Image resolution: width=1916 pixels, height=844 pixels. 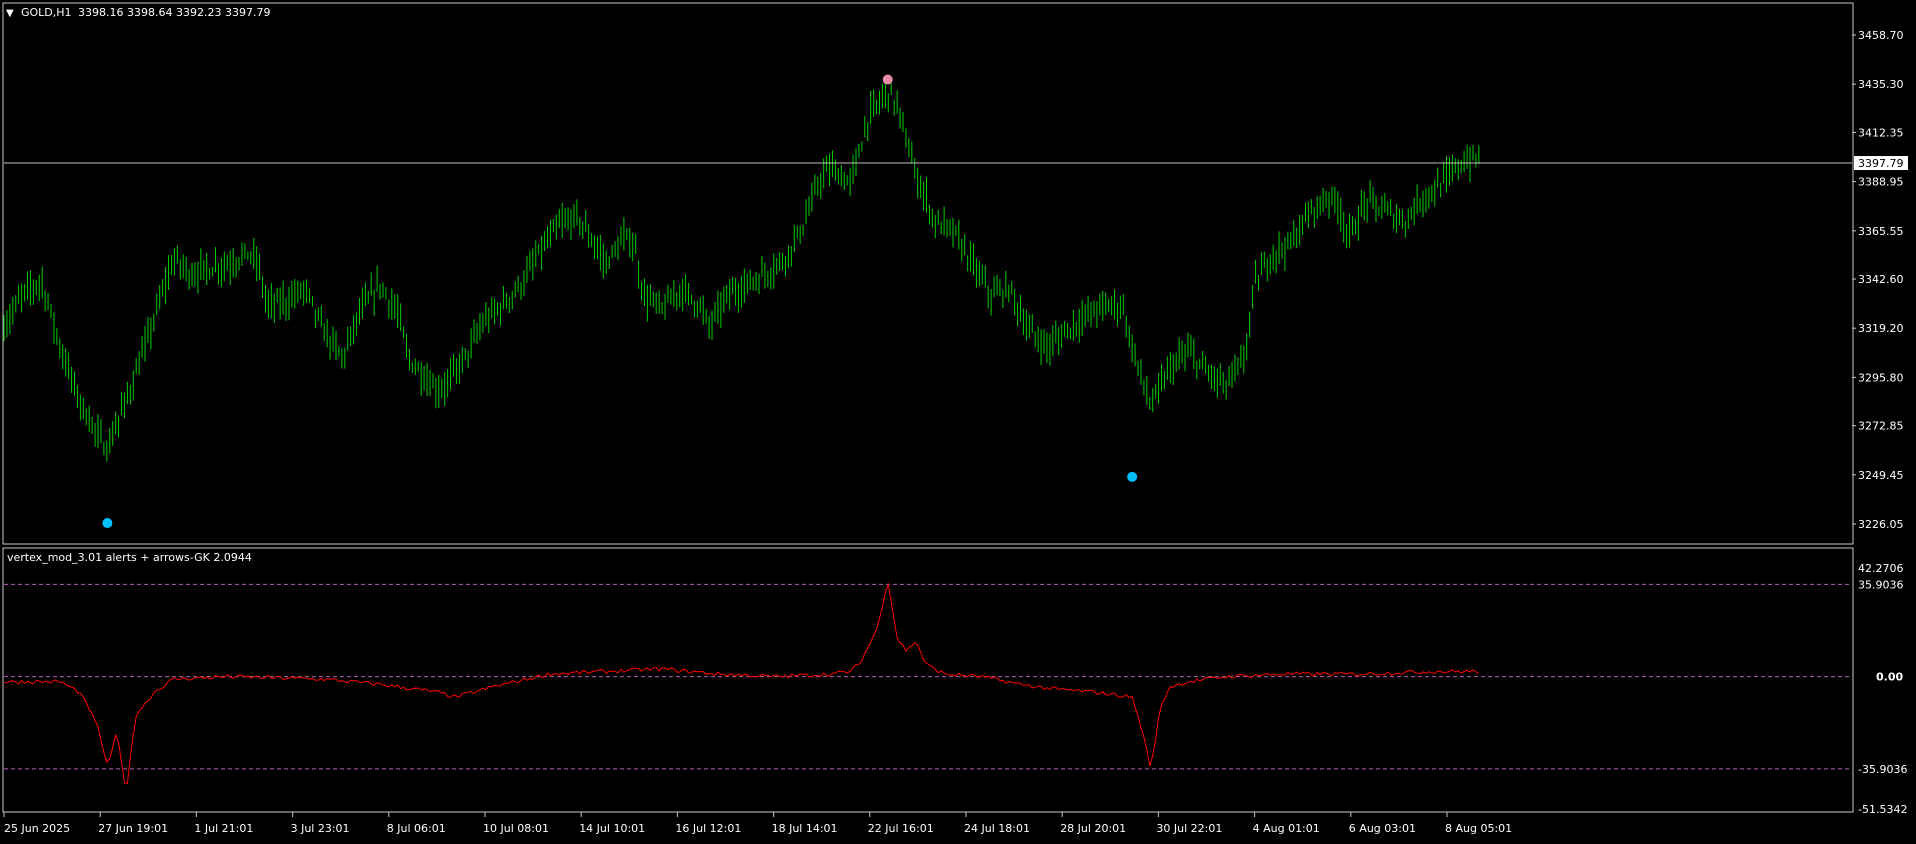 What do you see at coordinates (708, 828) in the screenshot?
I see `x-tick-label: 16 Jul 12:01` at bounding box center [708, 828].